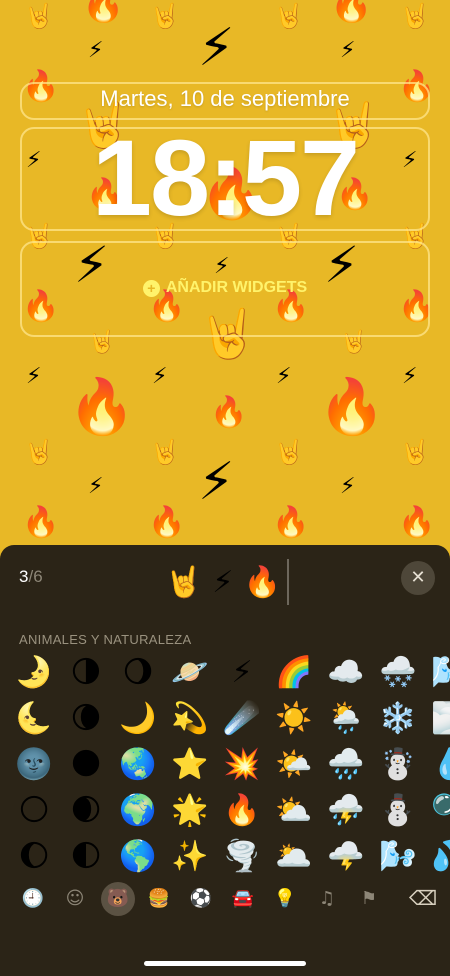 Image resolution: width=450 pixels, height=976 pixels. Describe the element at coordinates (440, 811) in the screenshot. I see `emoji-key: 🫧` at that location.